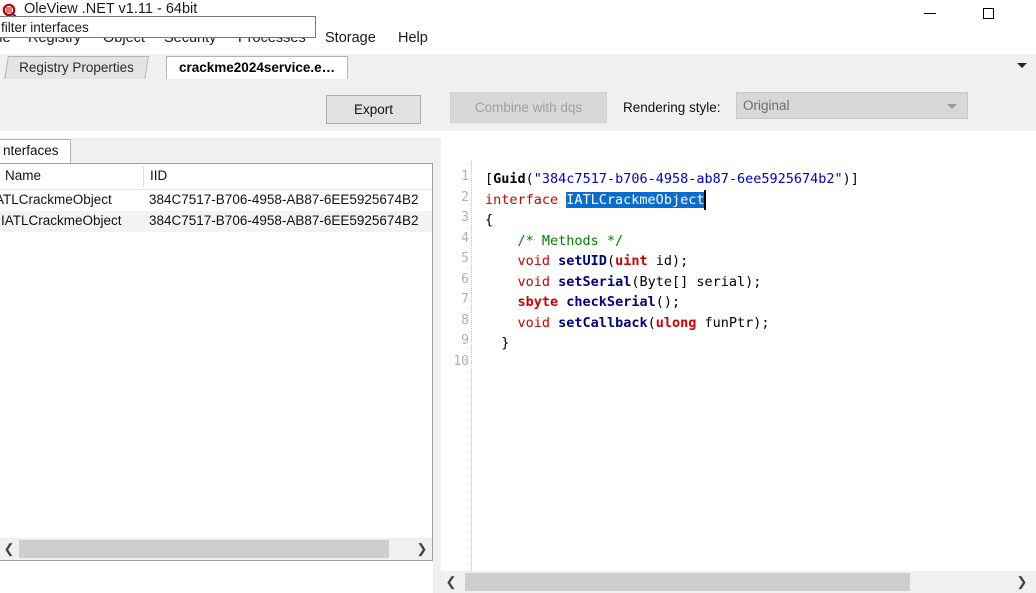 This screenshot has width=1036, height=593. I want to click on code-token: Byte, so click(655, 281).